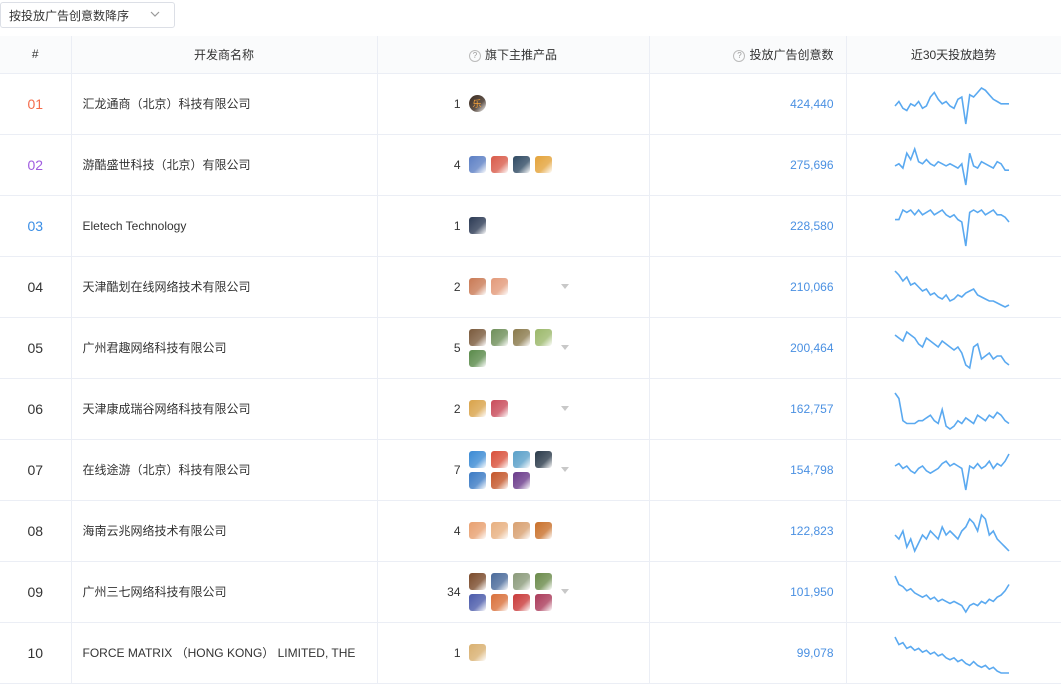  I want to click on developer-name: 汇龙通商（北京）科技有限公司, so click(224, 104).